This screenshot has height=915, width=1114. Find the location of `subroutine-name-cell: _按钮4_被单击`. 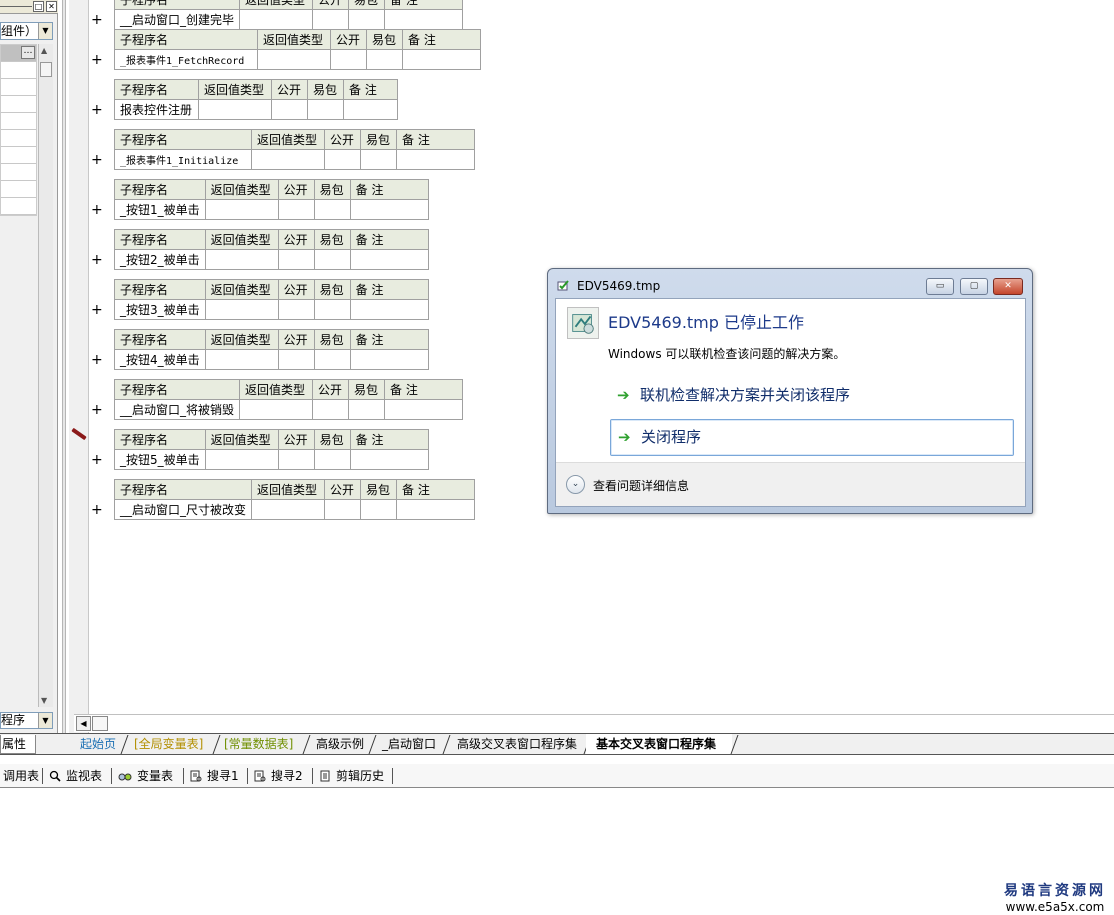

subroutine-name-cell: _按钮4_被单击 is located at coordinates (160, 359).